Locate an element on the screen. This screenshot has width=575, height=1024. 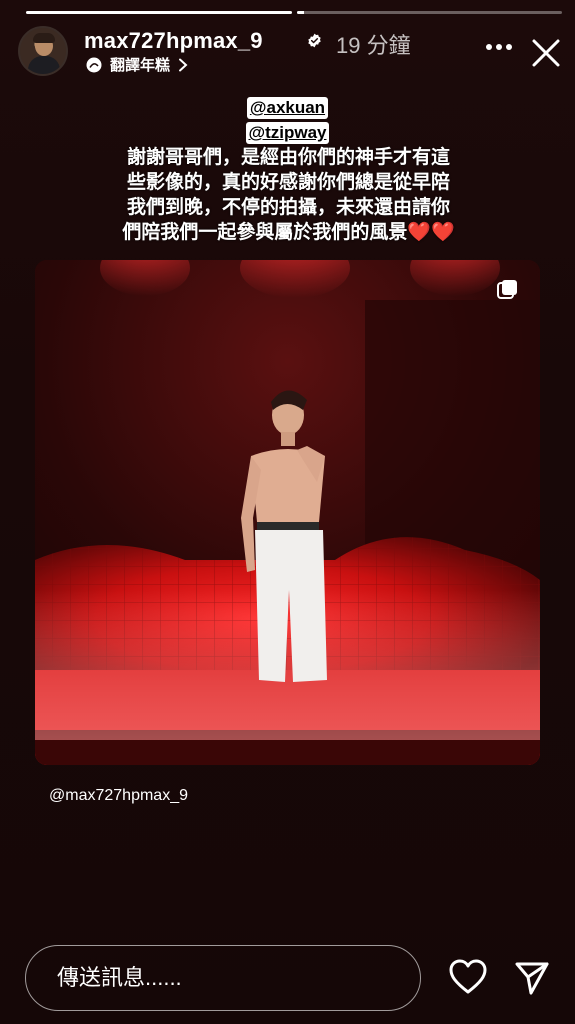
mention-stickers: @axkuan @tzipway is located at coordinates (287, 122).